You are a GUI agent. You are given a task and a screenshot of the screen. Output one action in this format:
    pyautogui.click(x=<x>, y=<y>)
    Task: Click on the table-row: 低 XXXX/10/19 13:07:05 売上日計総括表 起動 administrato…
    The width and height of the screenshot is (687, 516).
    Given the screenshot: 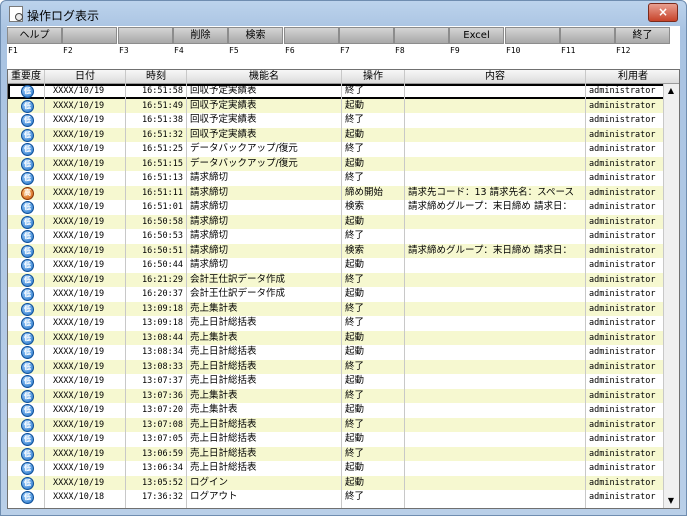 What is the action you would take?
    pyautogui.click(x=337, y=439)
    